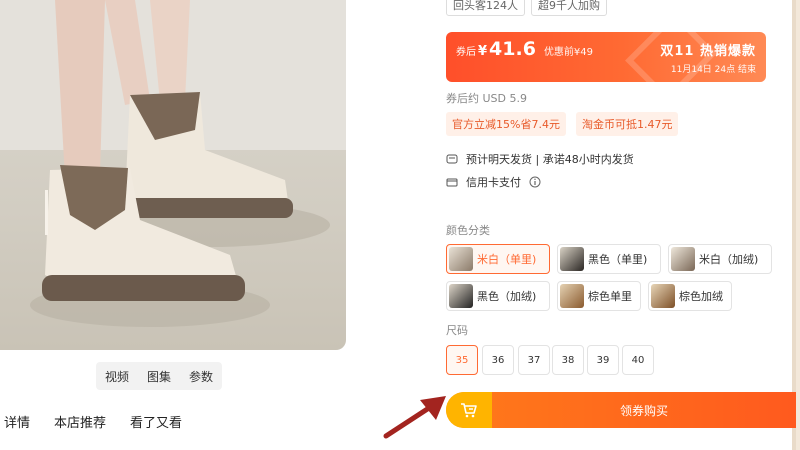 The height and width of the screenshot is (450, 800). What do you see at coordinates (550, 159) in the screenshot?
I see `shipping-text: 预计明天发货 | 承诺48小时内发货` at bounding box center [550, 159].